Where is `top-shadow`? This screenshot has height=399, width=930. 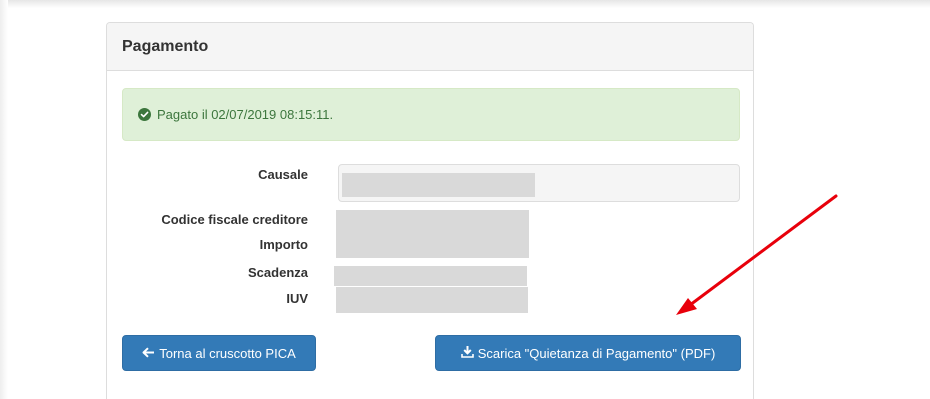
top-shadow is located at coordinates (465, 4).